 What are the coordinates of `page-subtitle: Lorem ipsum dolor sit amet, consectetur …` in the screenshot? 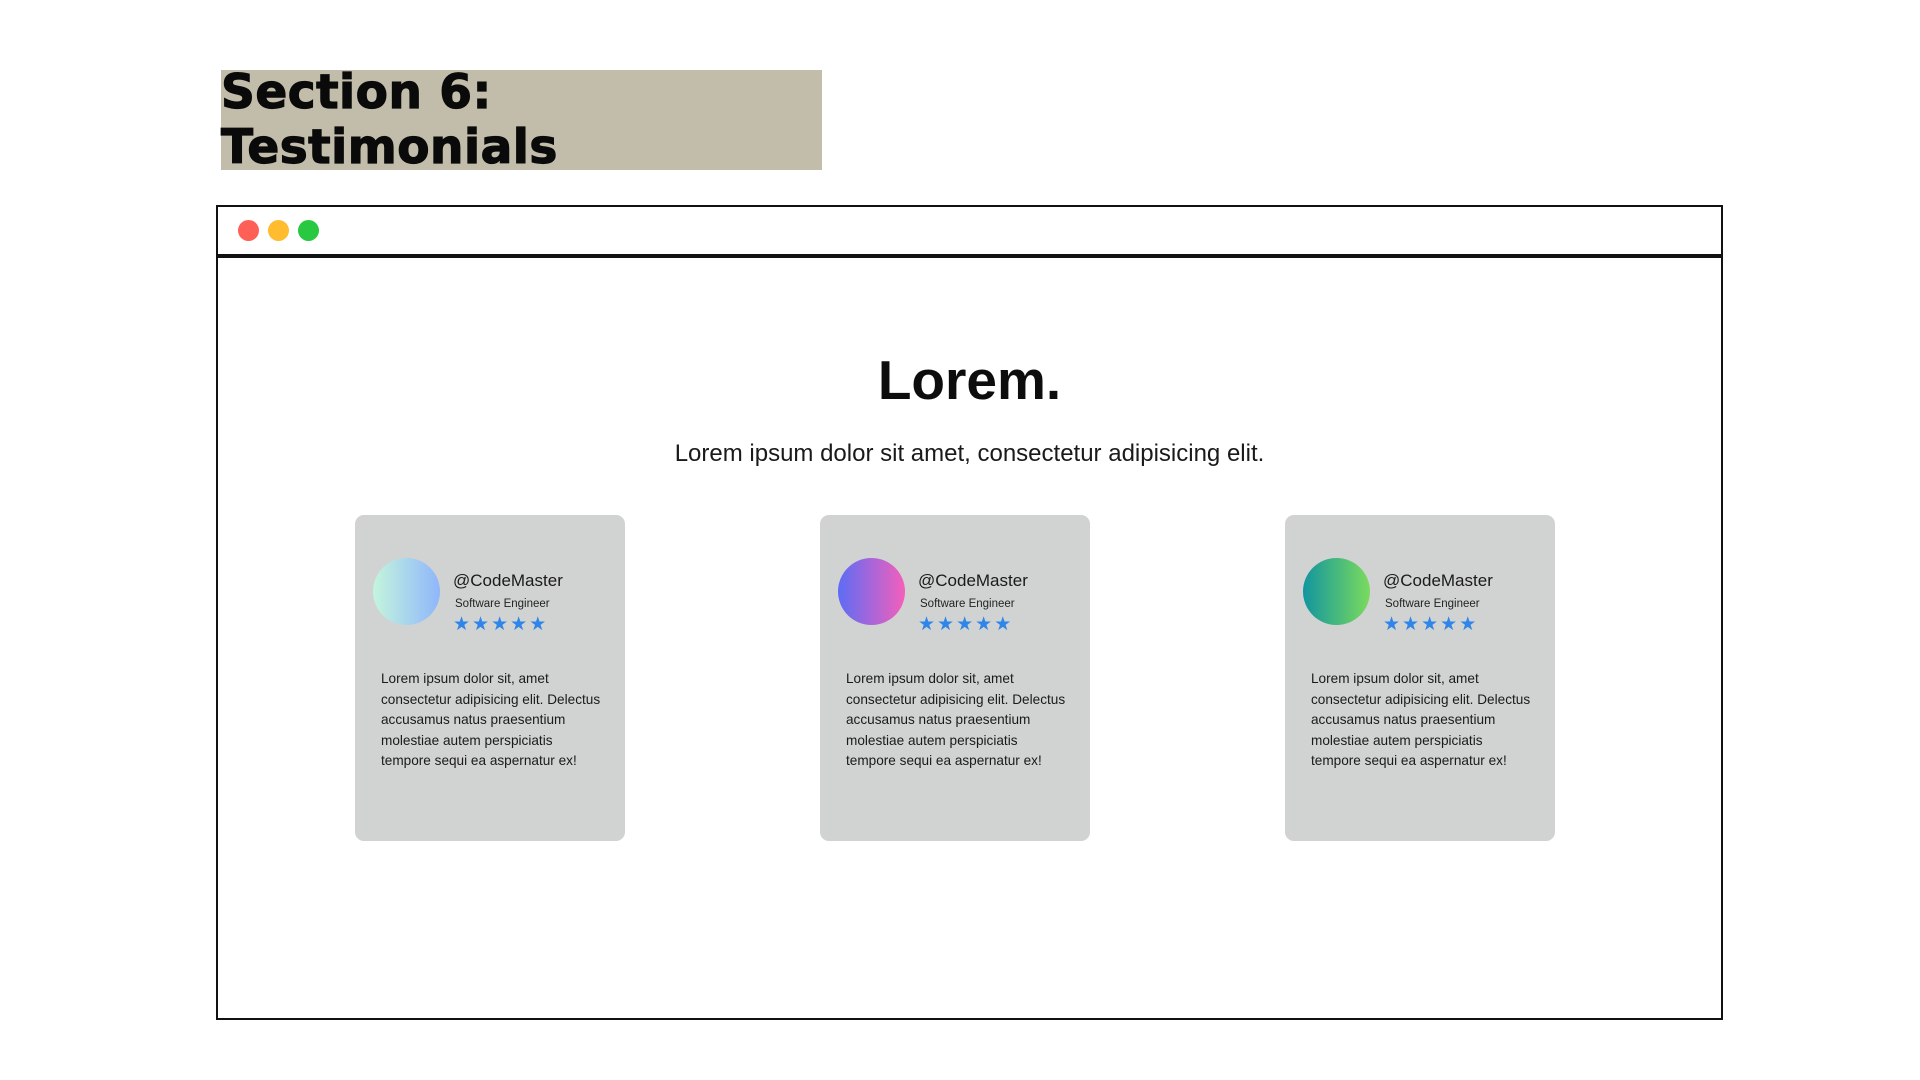 It's located at (969, 453).